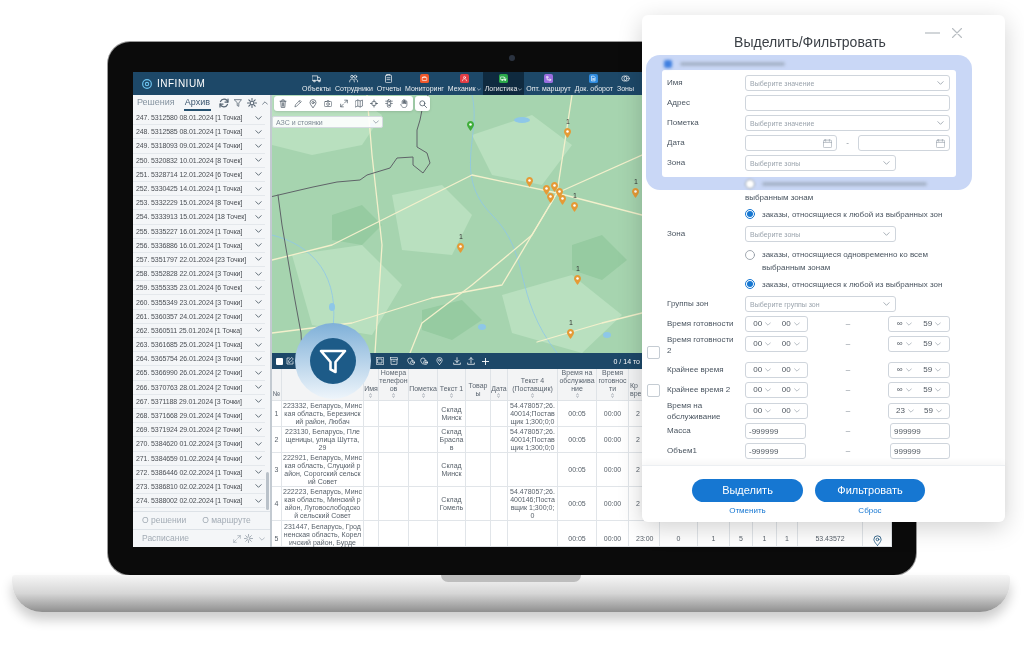  What do you see at coordinates (380, 361) in the screenshot?
I see `frame-icon` at bounding box center [380, 361].